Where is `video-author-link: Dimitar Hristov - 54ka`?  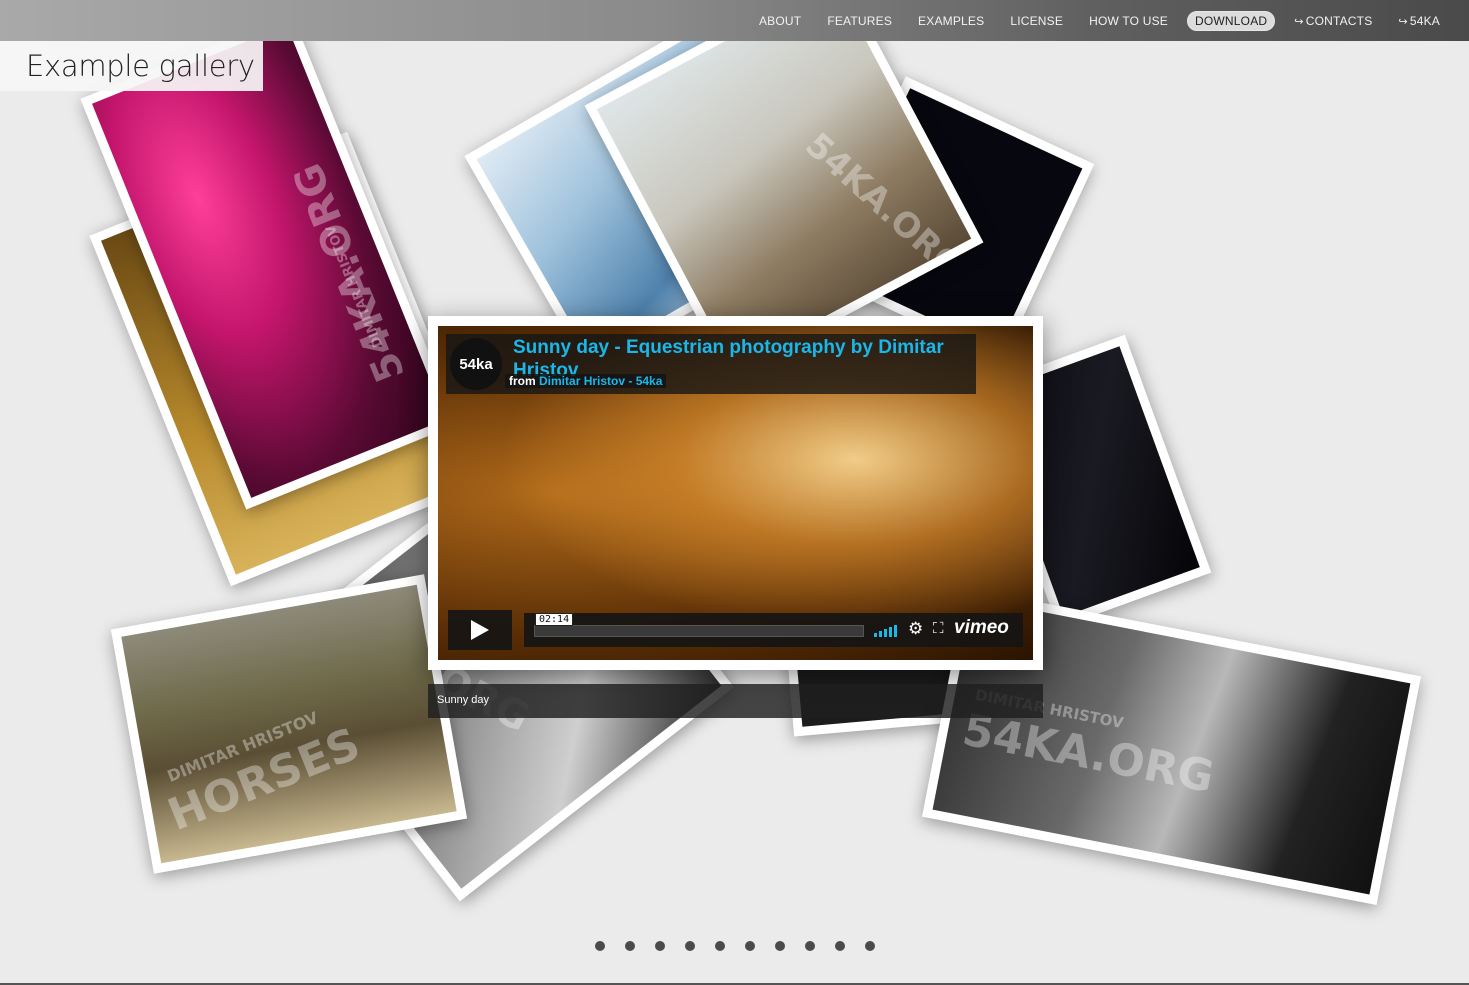 video-author-link: Dimitar Hristov - 54ka is located at coordinates (600, 381).